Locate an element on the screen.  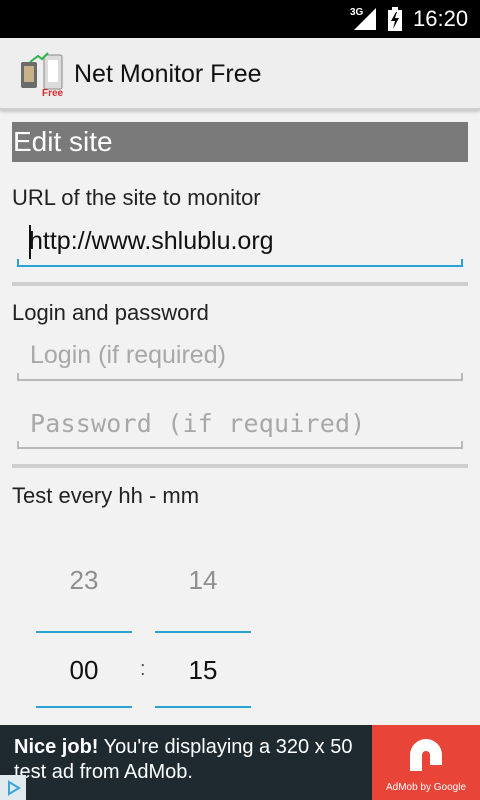
login-input-underline is located at coordinates (240, 377).